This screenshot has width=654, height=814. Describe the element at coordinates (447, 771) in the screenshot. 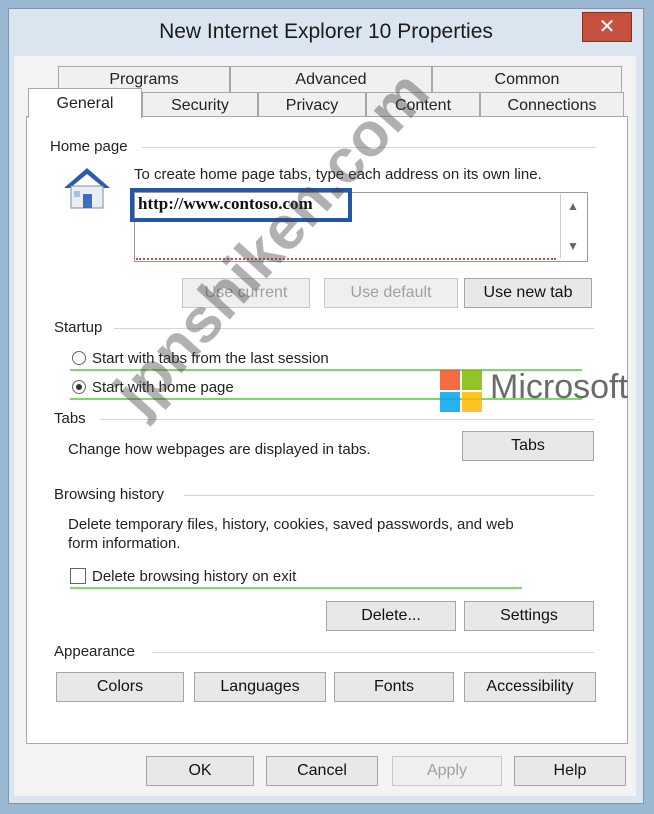

I see `apply-button: Apply` at that location.